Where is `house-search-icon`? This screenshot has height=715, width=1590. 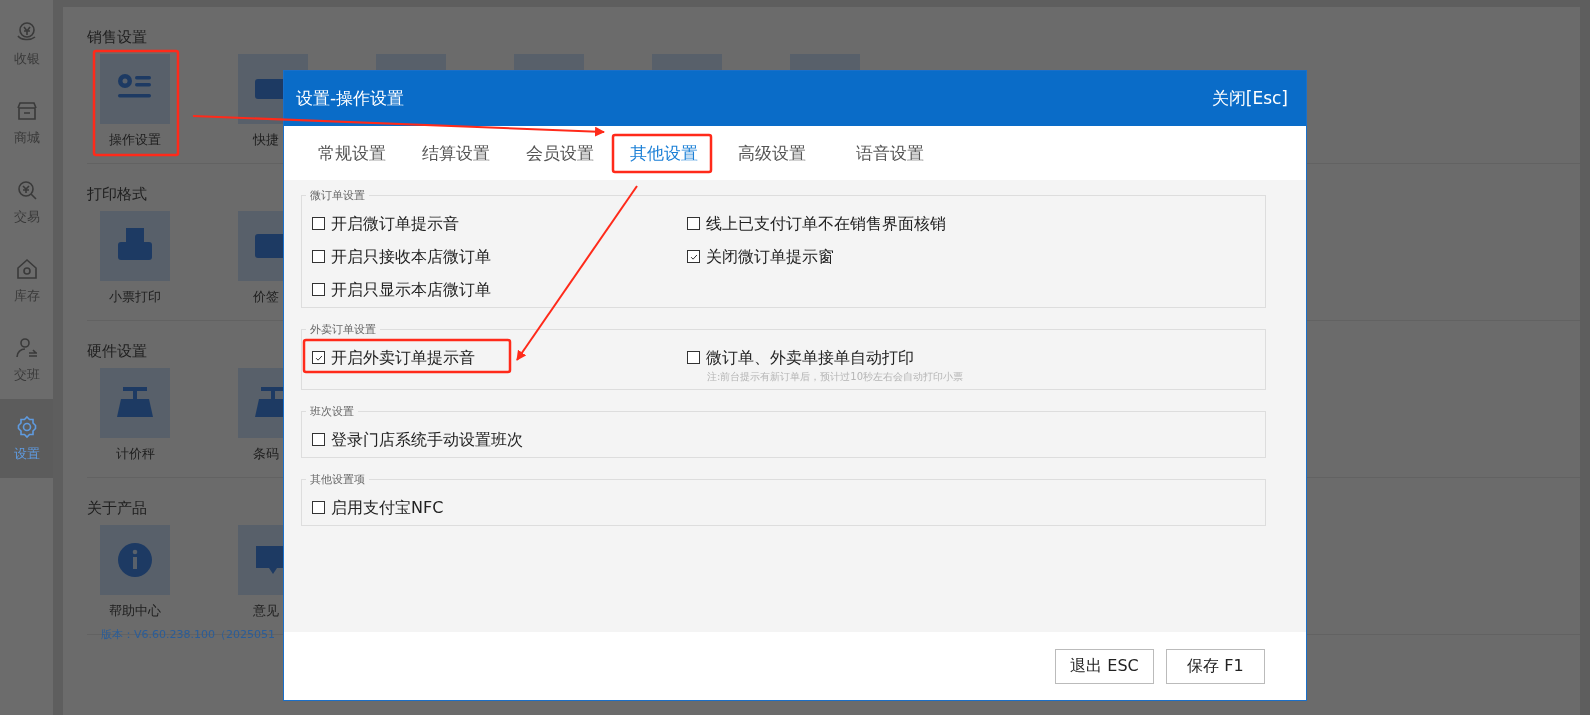
house-search-icon is located at coordinates (26, 268).